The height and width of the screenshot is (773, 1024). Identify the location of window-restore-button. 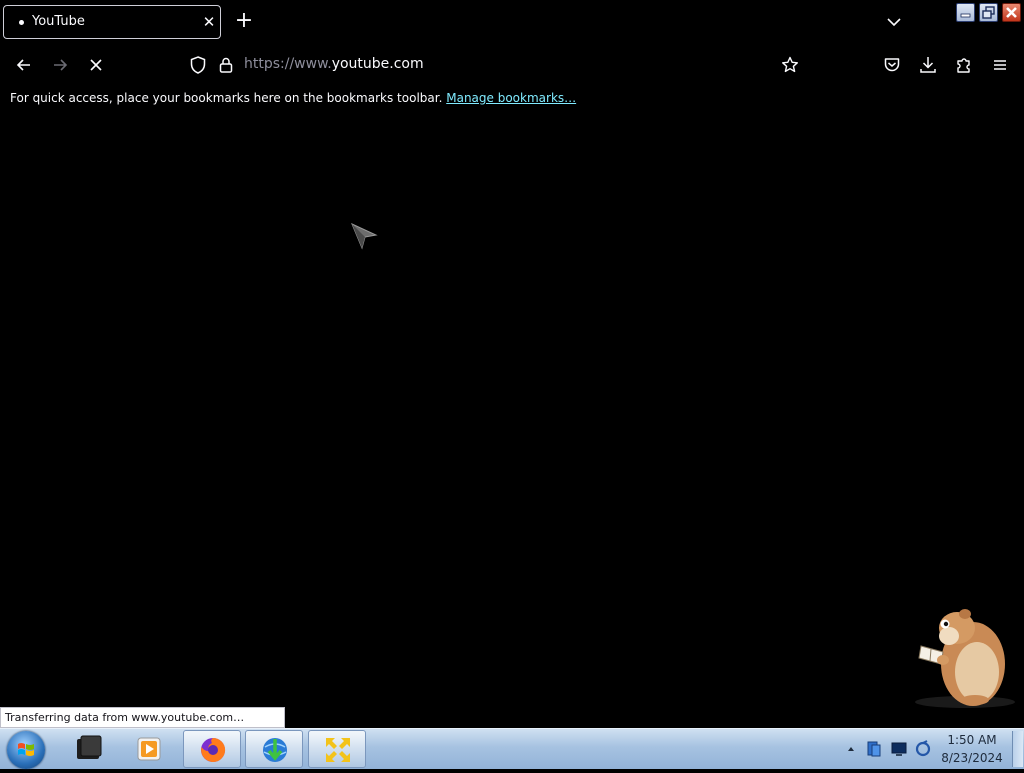
(988, 12).